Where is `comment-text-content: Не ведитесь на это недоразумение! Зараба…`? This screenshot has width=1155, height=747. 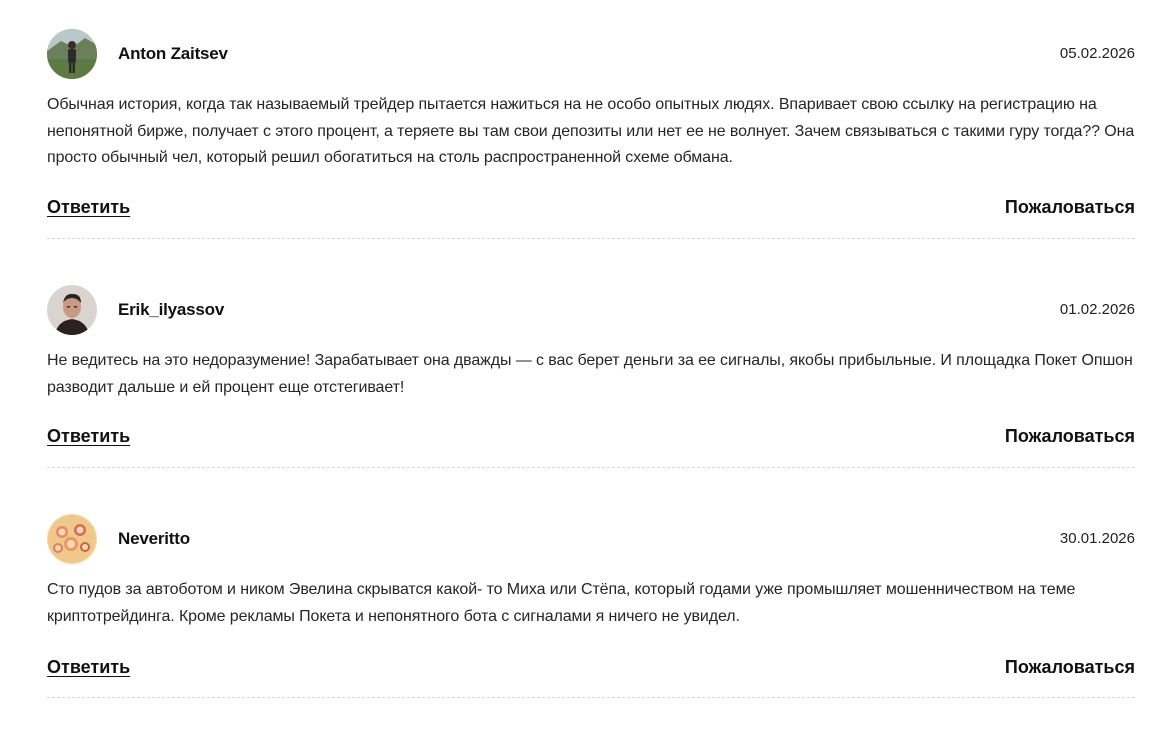 comment-text-content: Не ведитесь на это недоразумение! Зараба… is located at coordinates (590, 374).